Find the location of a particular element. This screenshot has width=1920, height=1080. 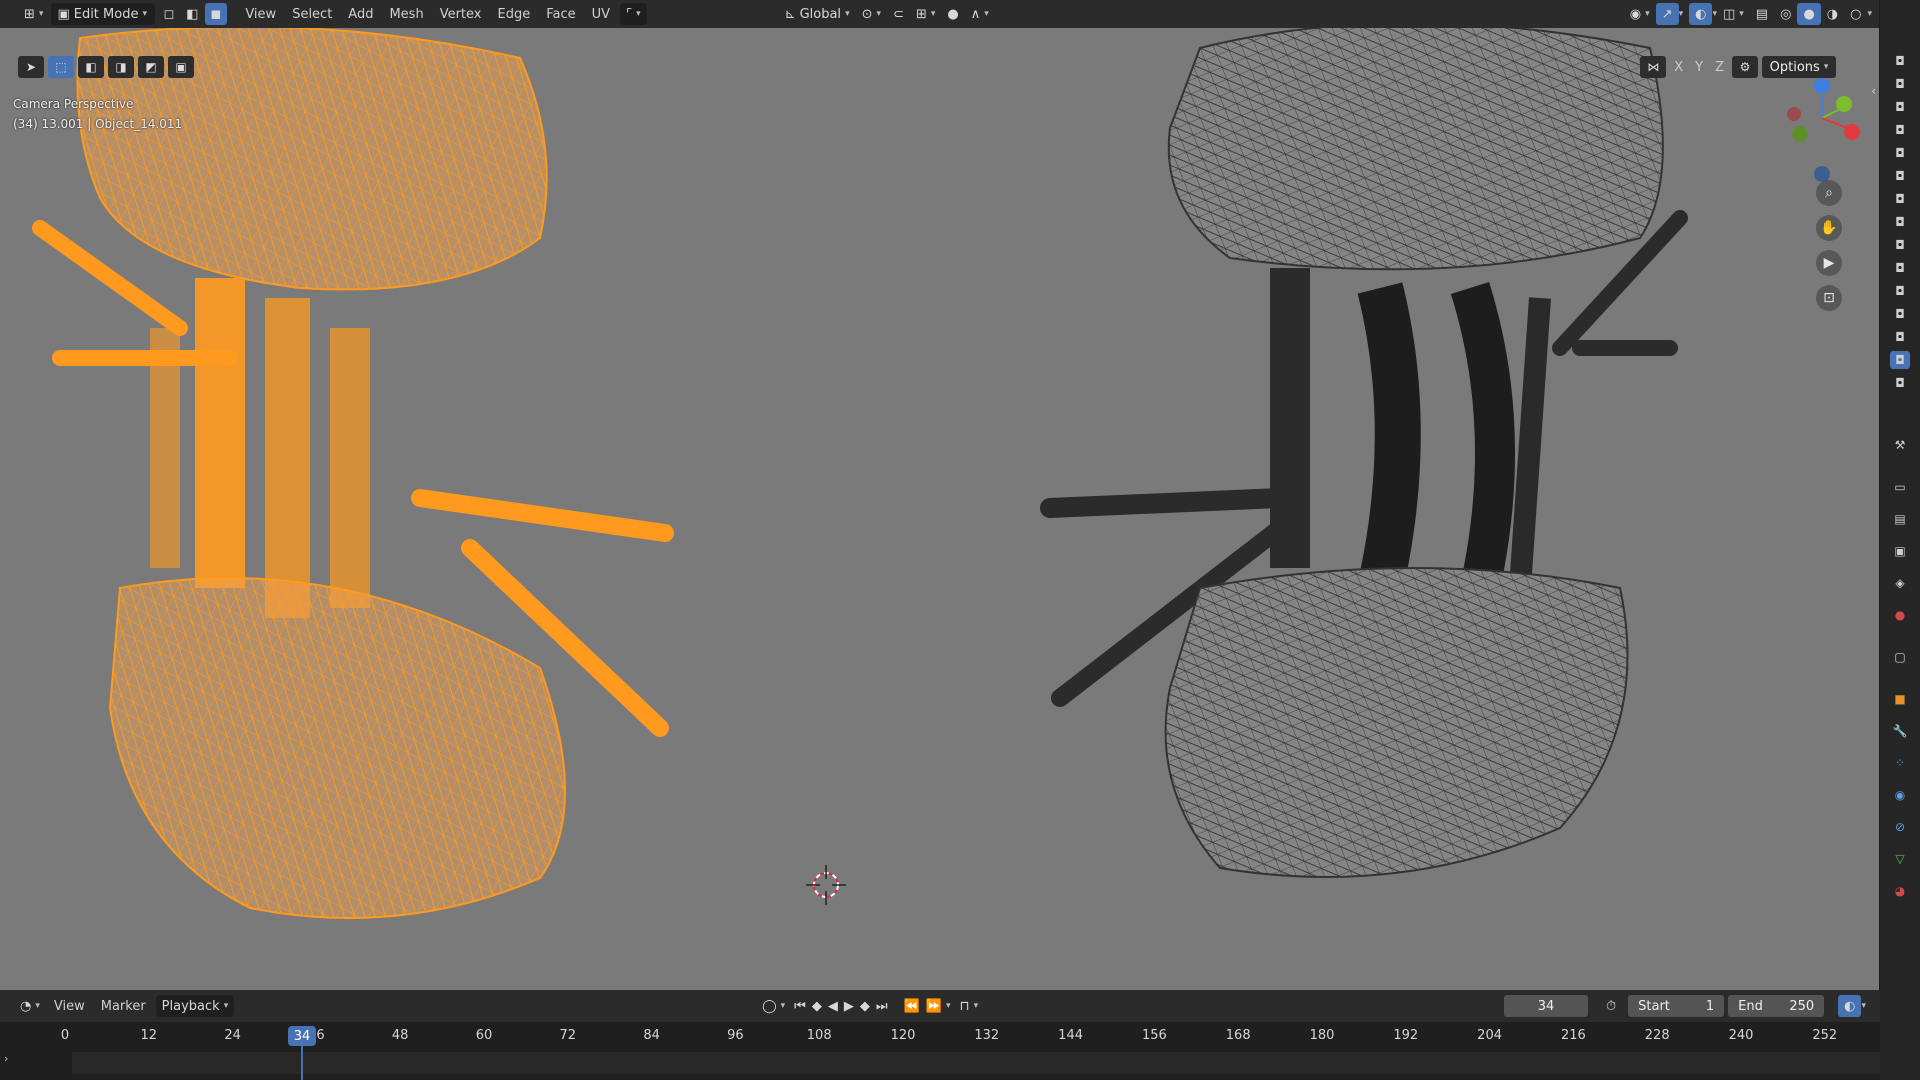

menu-edge: Edge is located at coordinates (514, 14).